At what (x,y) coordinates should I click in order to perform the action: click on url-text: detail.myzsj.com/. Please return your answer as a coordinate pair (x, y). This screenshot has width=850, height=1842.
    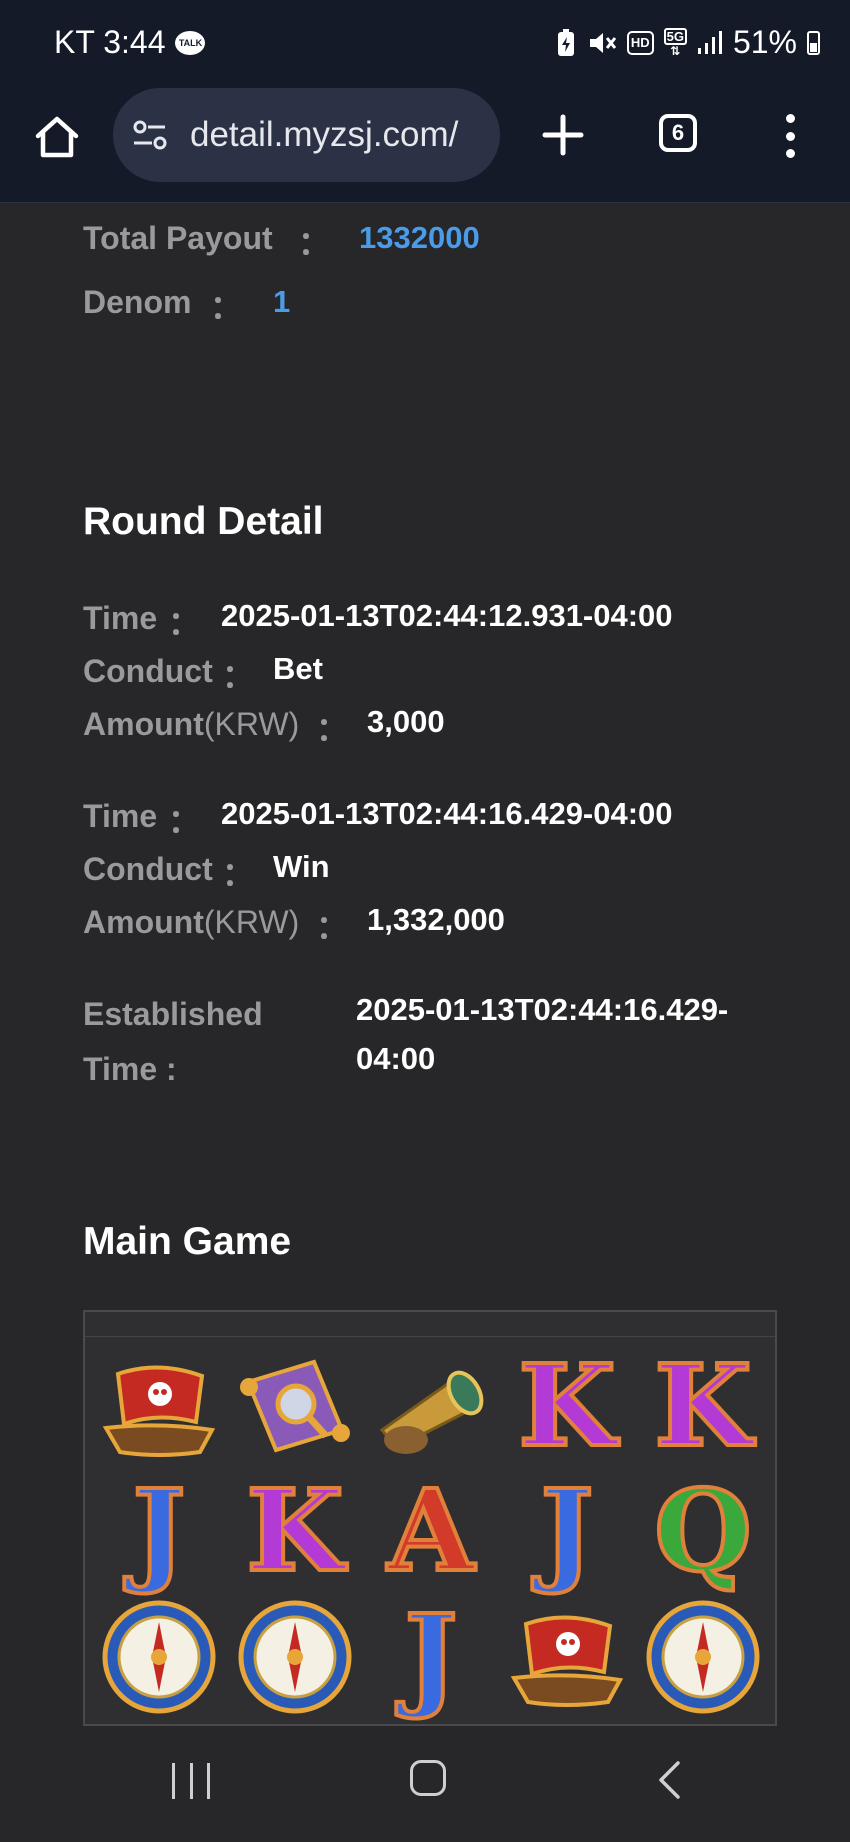
    Looking at the image, I should click on (342, 135).